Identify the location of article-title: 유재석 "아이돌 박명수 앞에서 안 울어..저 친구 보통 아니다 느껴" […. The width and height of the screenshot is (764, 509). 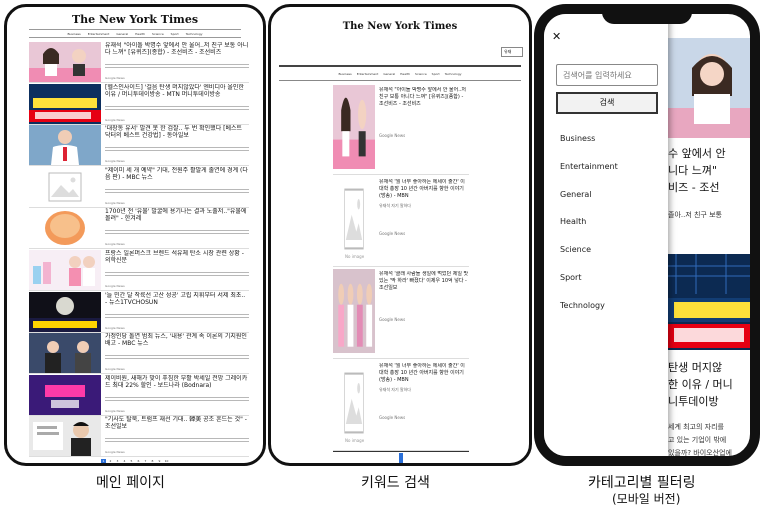
(177, 53).